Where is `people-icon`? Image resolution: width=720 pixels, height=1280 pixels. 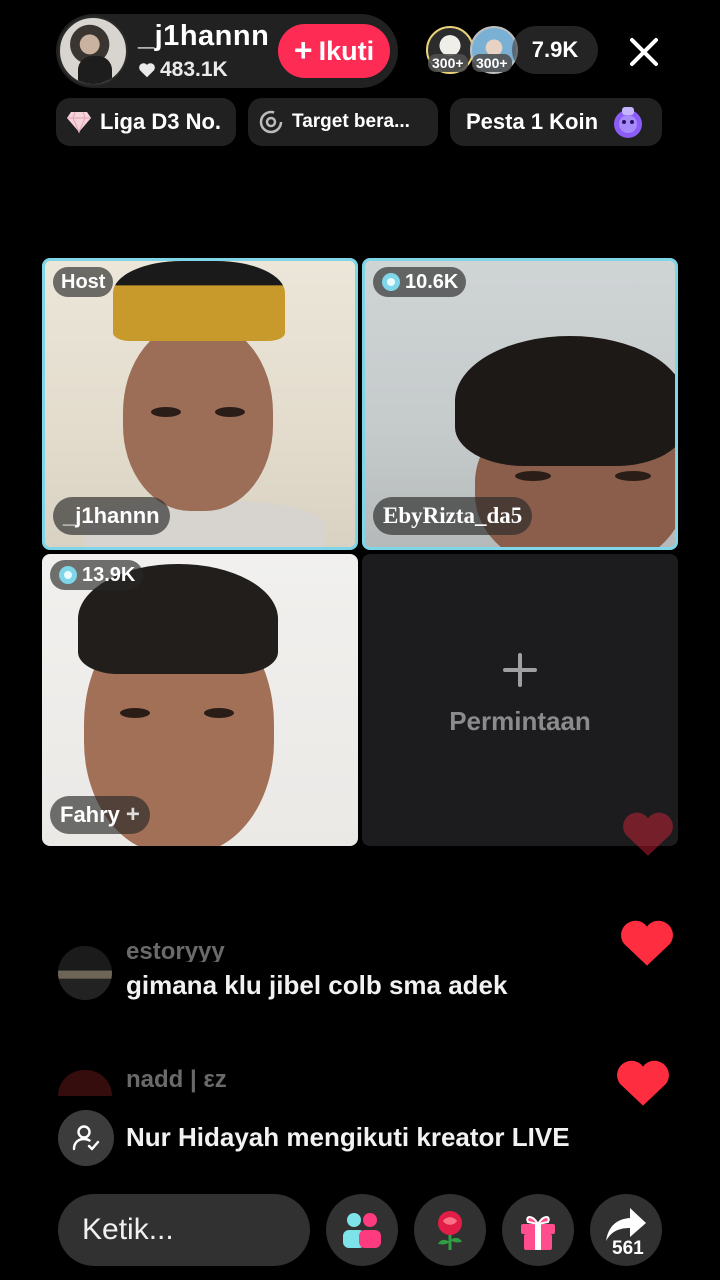 people-icon is located at coordinates (362, 1230).